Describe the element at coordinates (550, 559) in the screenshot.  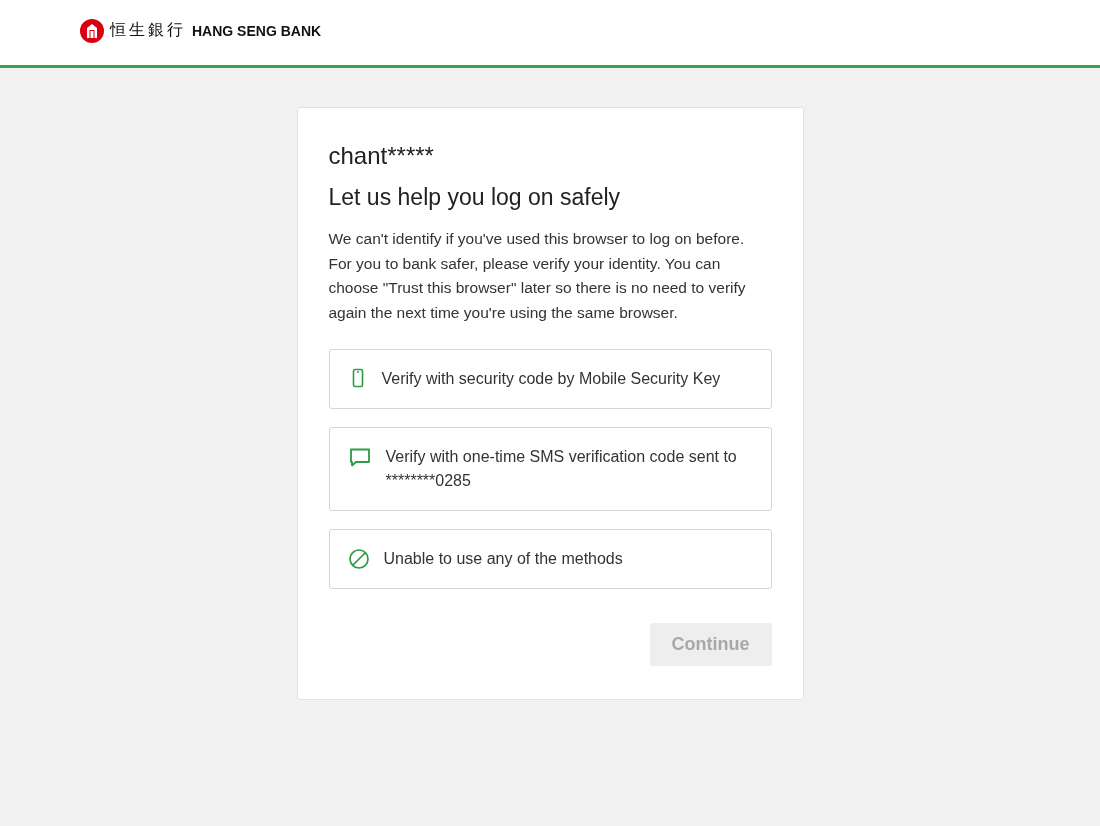
I see `verify-option: Unable to use any of the methods` at that location.